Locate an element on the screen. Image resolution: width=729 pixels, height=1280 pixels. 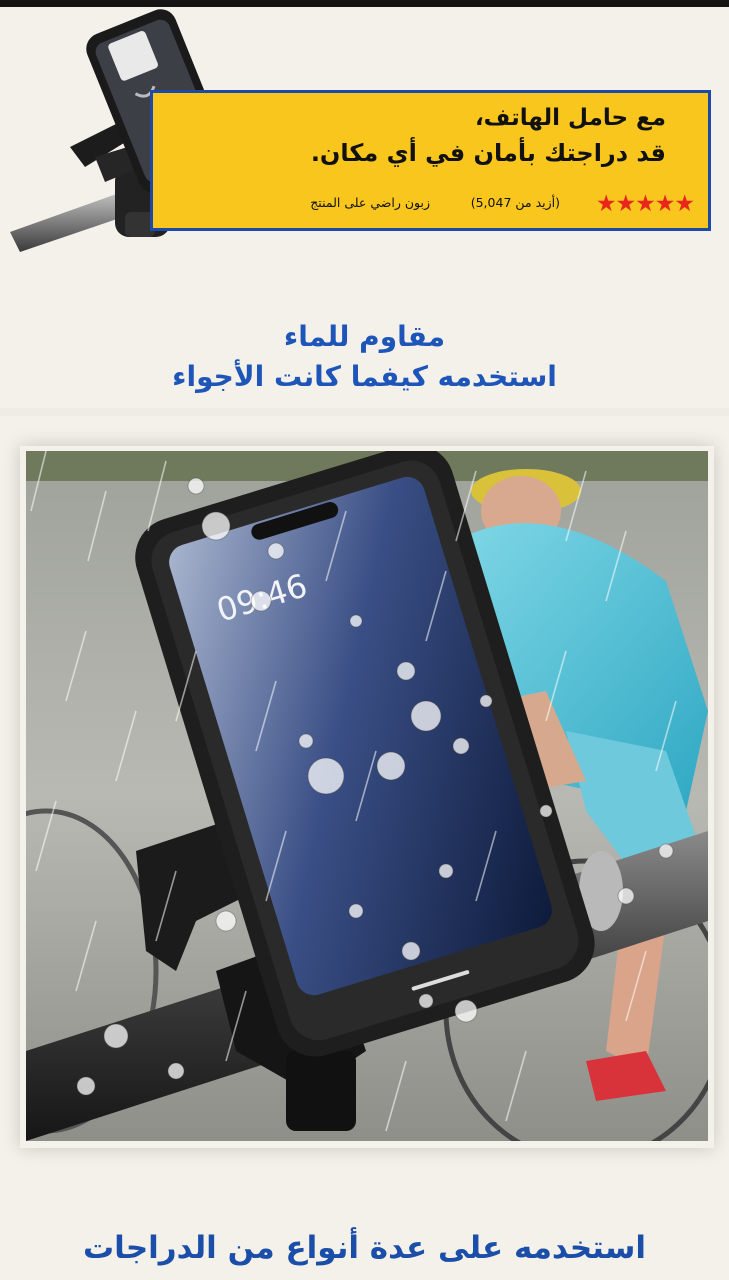
section-title-waterproof: مقاوم للماء is located at coordinates (364, 336).